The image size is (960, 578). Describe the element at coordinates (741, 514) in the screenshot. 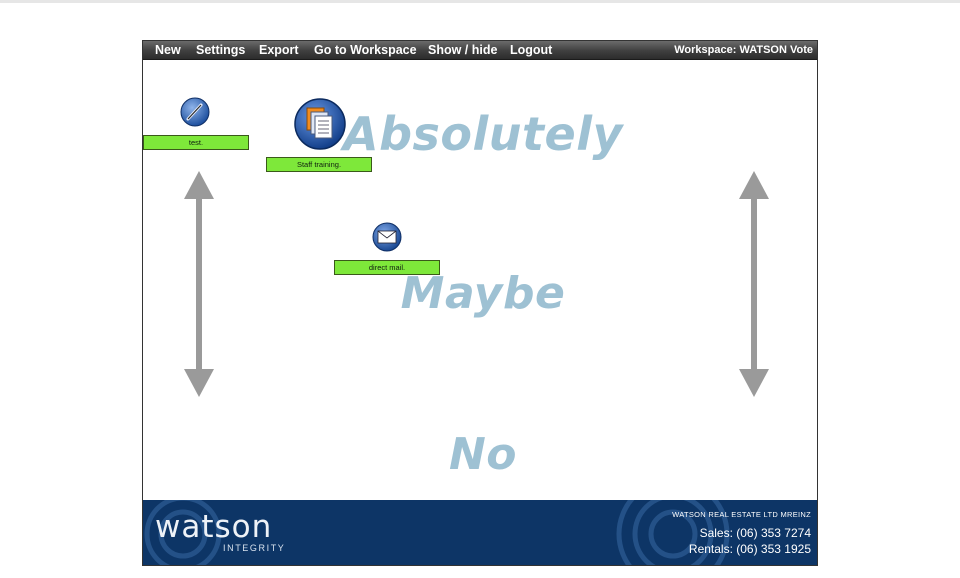

I see `company-name: WATSON REAL ESTATE LTD MREINZ` at that location.